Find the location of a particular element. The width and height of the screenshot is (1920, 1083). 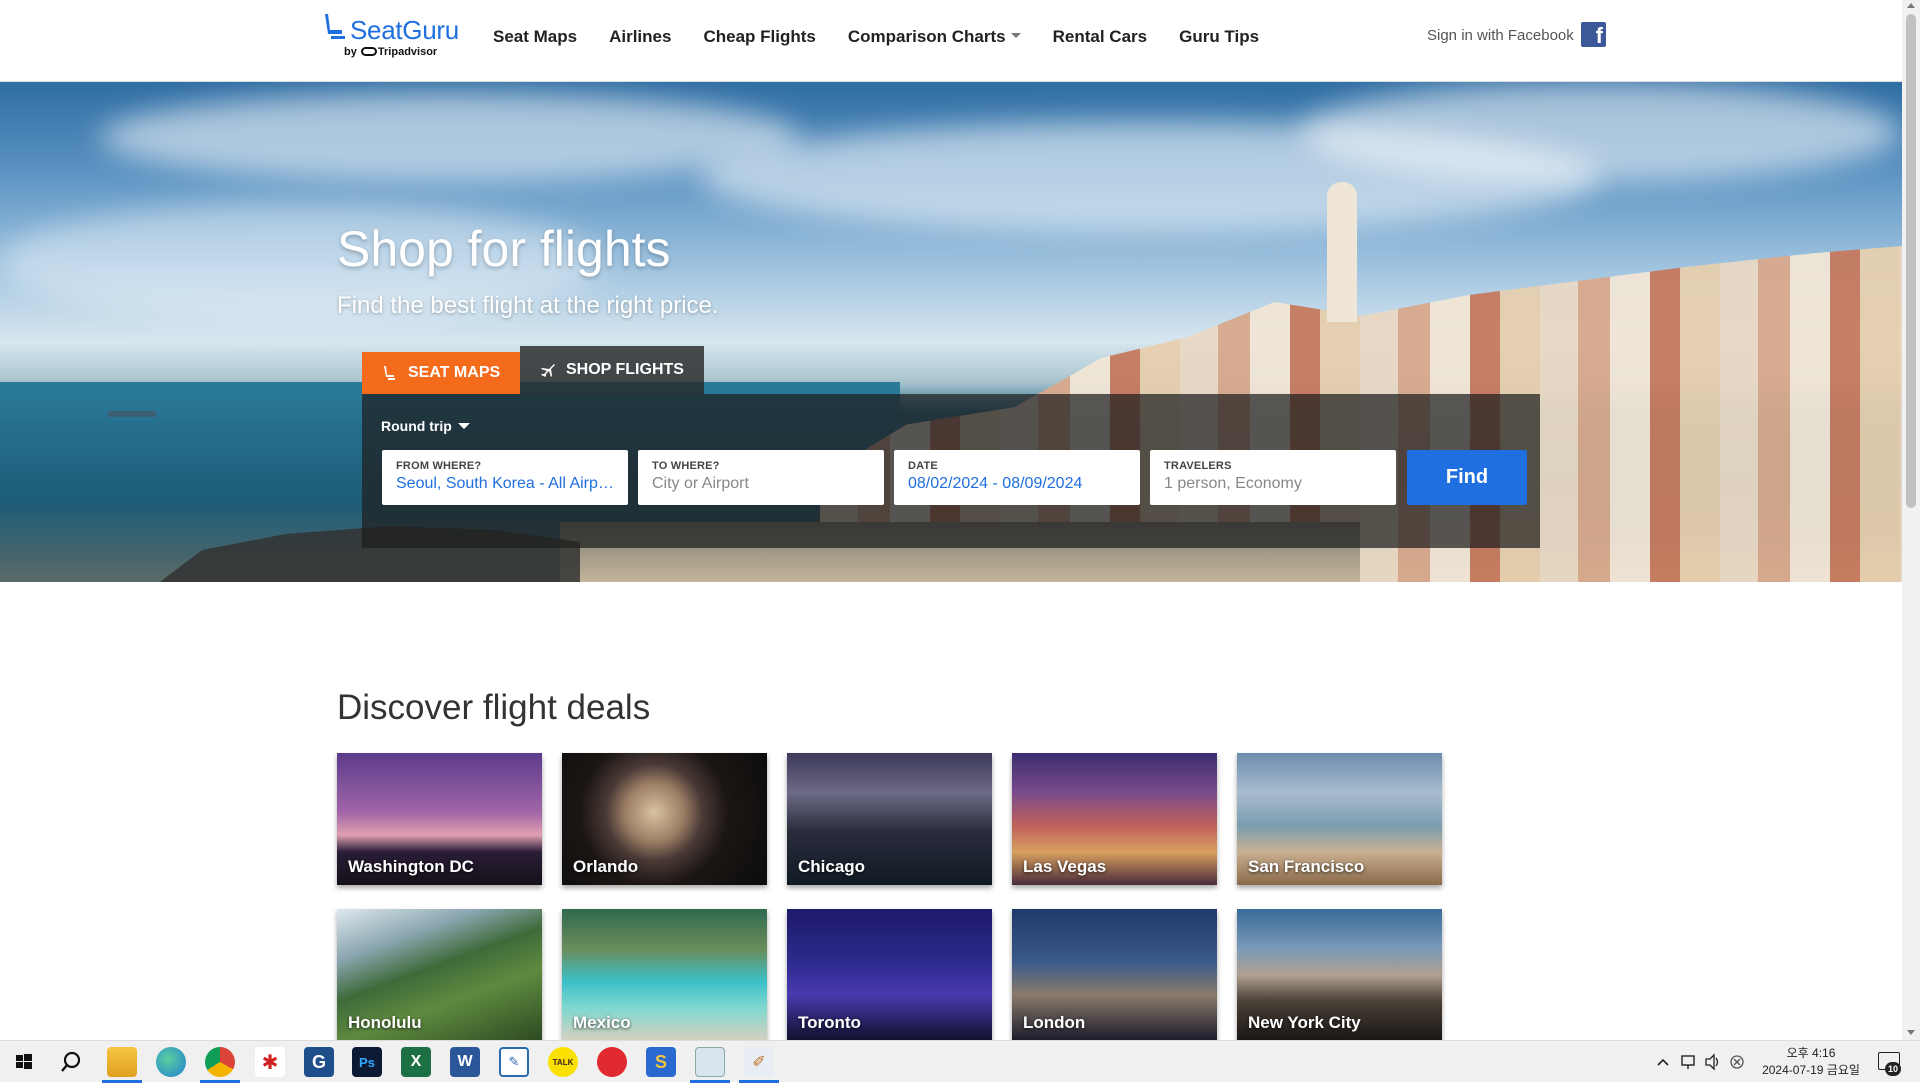

logo-by-label: by is located at coordinates (350, 52).